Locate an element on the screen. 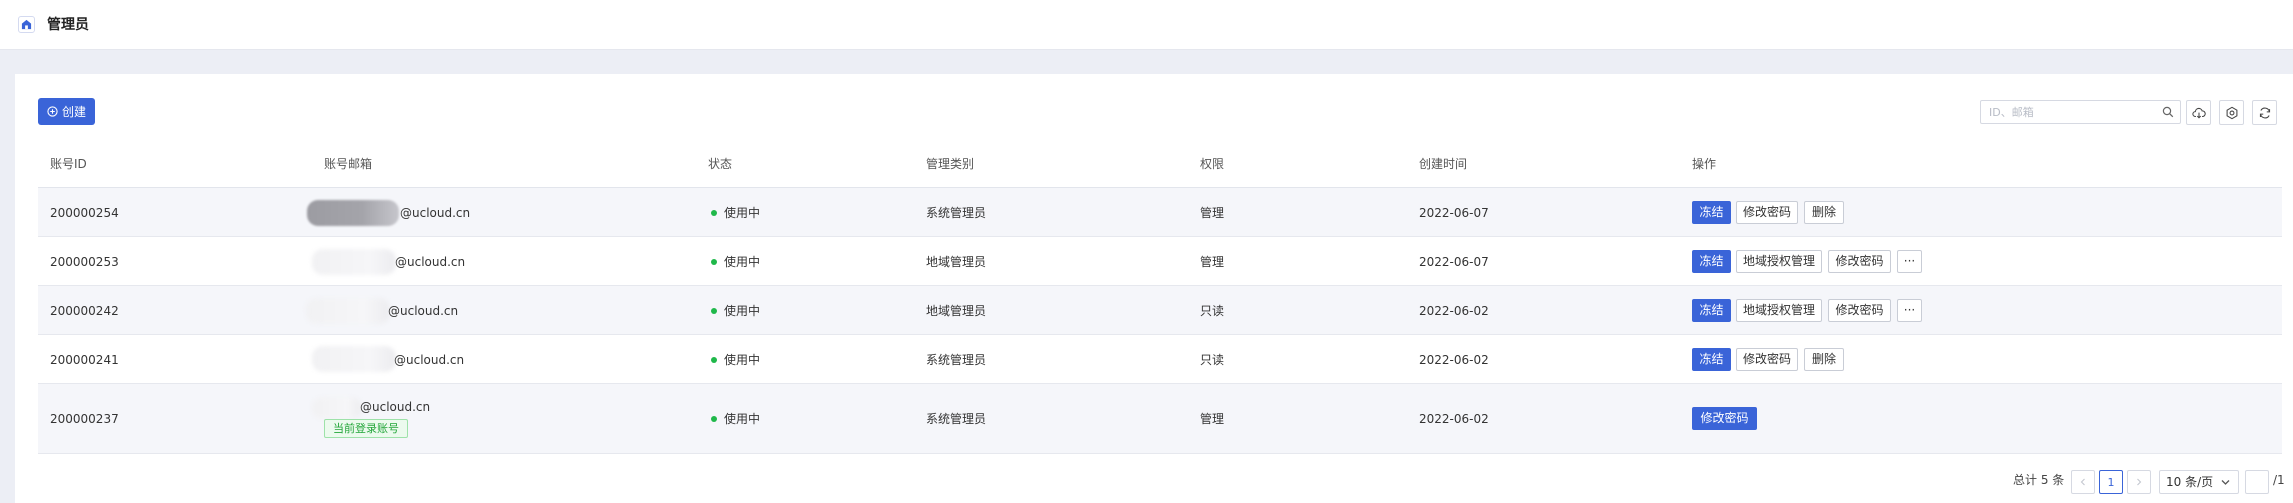 The width and height of the screenshot is (2293, 503). cloud-download-icon is located at coordinates (2198, 113).